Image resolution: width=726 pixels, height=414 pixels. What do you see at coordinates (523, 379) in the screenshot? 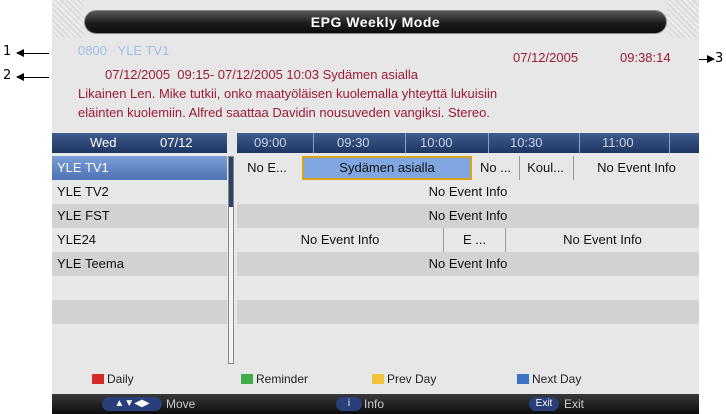
I see `blue-key-icon` at bounding box center [523, 379].